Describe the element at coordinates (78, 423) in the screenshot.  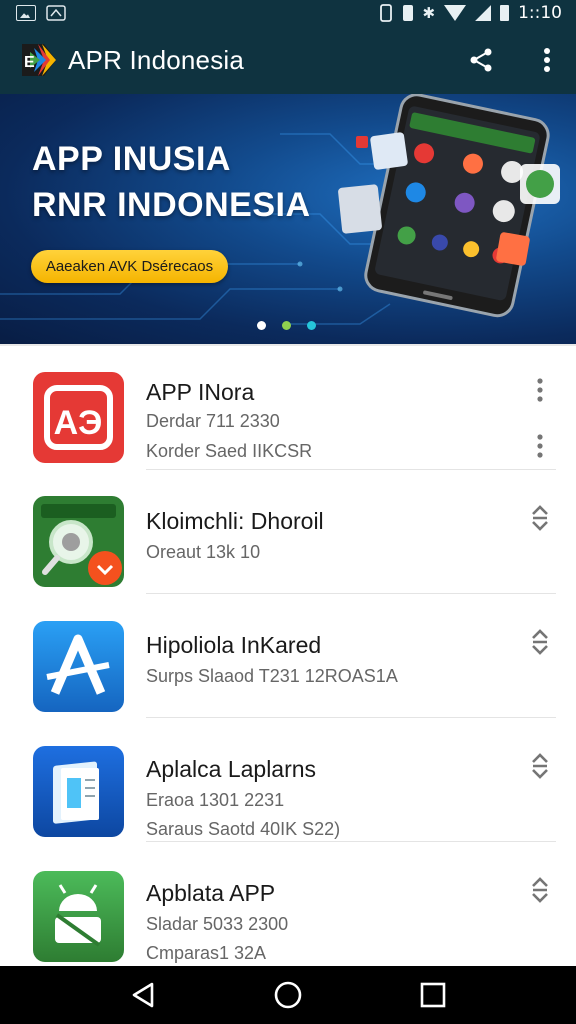
I see `svg-text: AЭ` at that location.